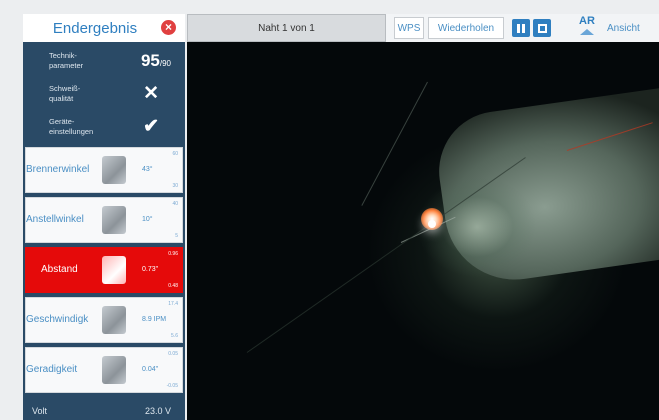  I want to click on card-work-angle: Anstellwinkel 10° 40 5, so click(104, 220).